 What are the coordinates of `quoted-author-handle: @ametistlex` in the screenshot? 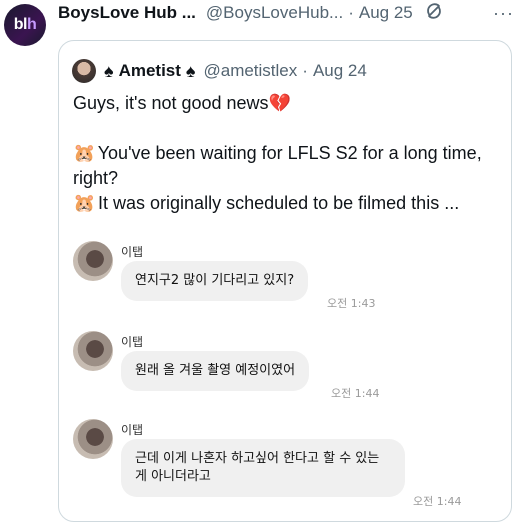 It's located at (250, 71).